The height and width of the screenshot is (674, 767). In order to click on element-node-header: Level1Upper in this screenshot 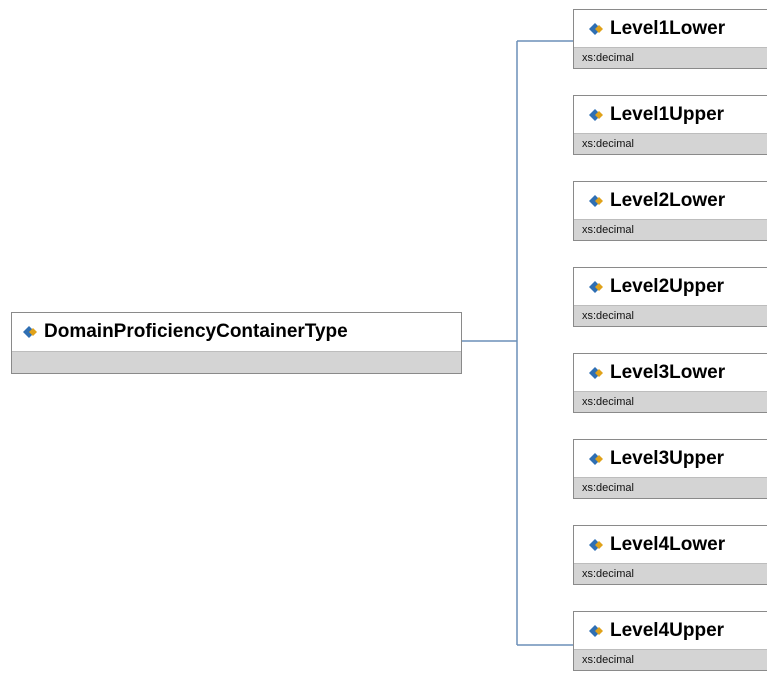, I will do `click(670, 114)`.